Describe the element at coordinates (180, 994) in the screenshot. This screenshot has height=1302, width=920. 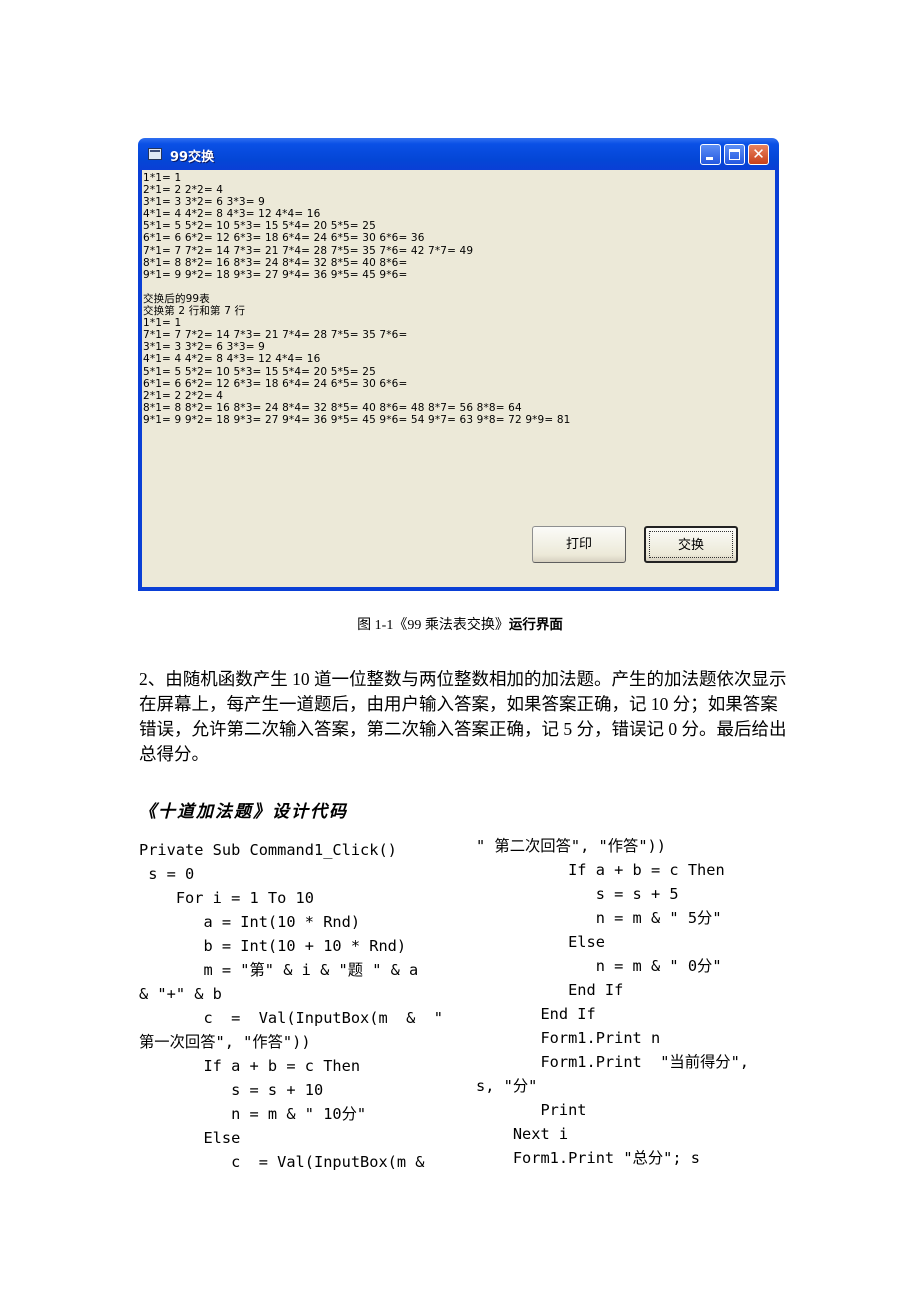
I see `code-line: & "+" & b` at that location.